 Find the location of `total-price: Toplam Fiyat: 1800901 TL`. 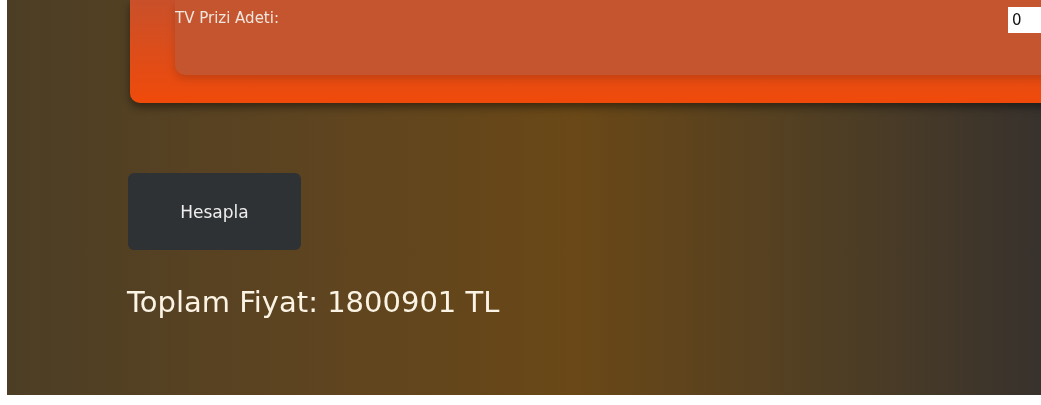

total-price: Toplam Fiyat: 1800901 TL is located at coordinates (313, 302).